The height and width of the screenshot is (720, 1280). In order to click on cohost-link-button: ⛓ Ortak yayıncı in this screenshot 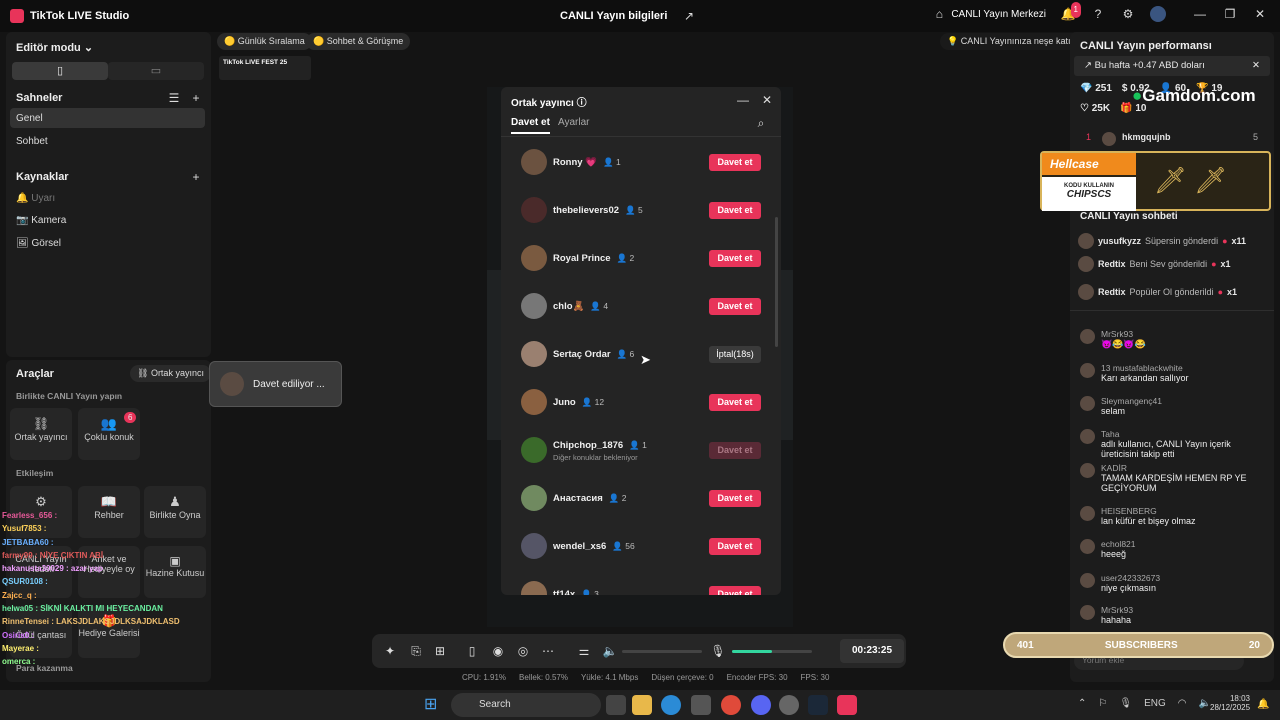, I will do `click(170, 373)`.